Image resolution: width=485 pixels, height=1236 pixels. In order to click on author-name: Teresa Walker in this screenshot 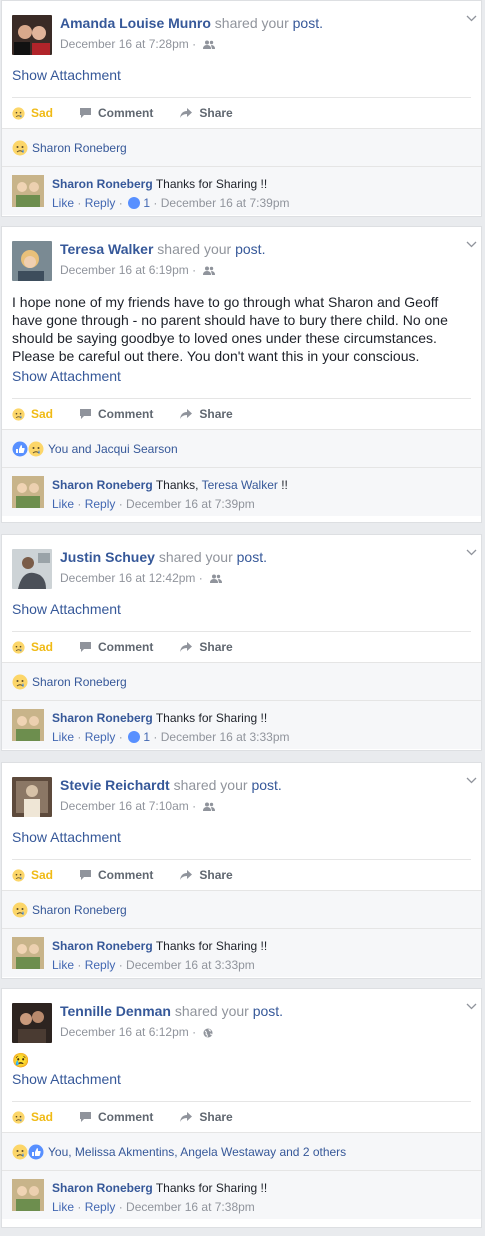, I will do `click(106, 249)`.